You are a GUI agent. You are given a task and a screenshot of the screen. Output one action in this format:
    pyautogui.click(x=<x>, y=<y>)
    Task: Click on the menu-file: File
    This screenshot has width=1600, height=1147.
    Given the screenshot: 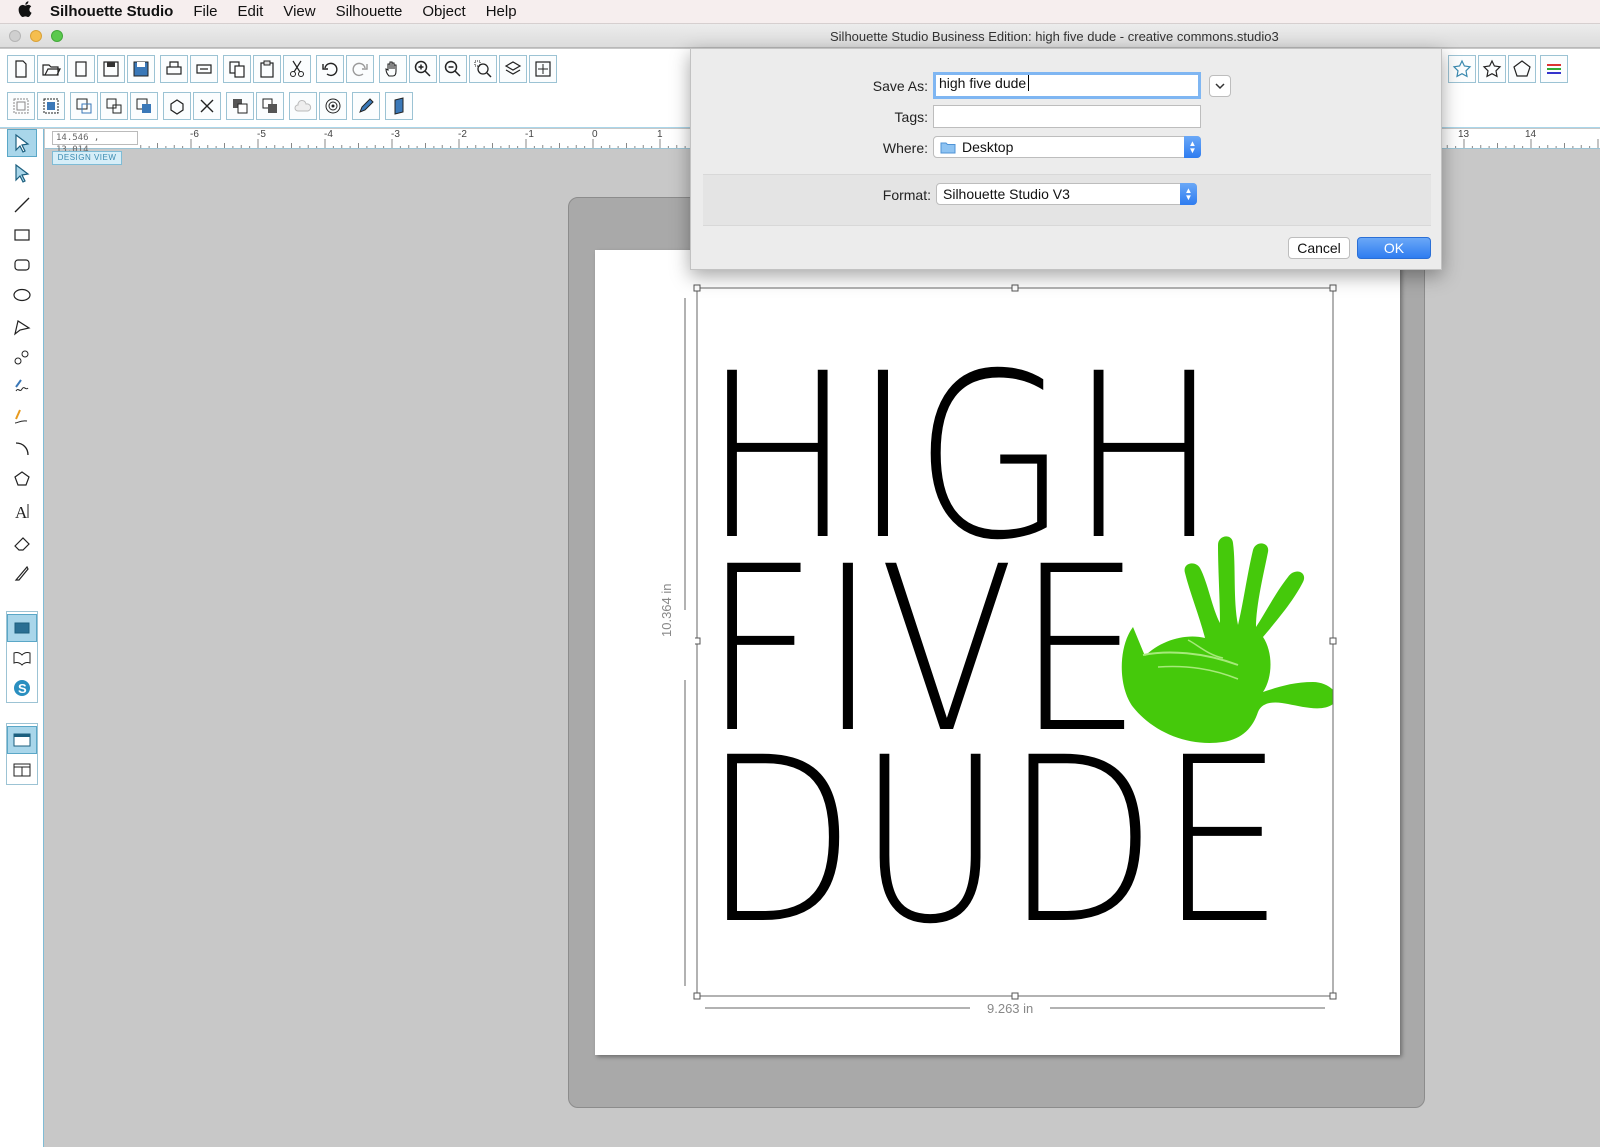 What is the action you would take?
    pyautogui.click(x=205, y=11)
    